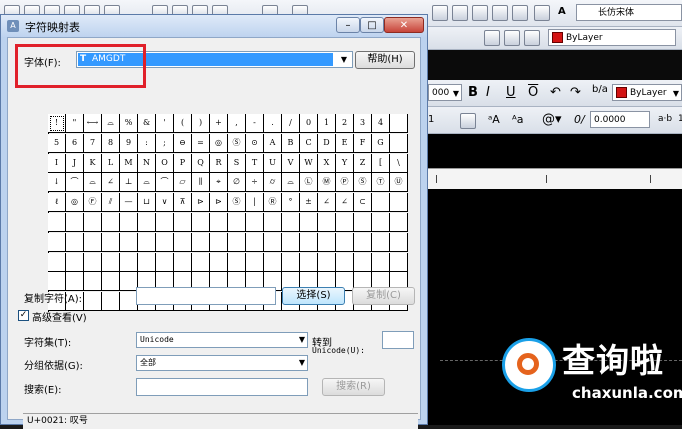 The height and width of the screenshot is (429, 682). I want to click on linetype-select: ByLayer ▼, so click(647, 92).